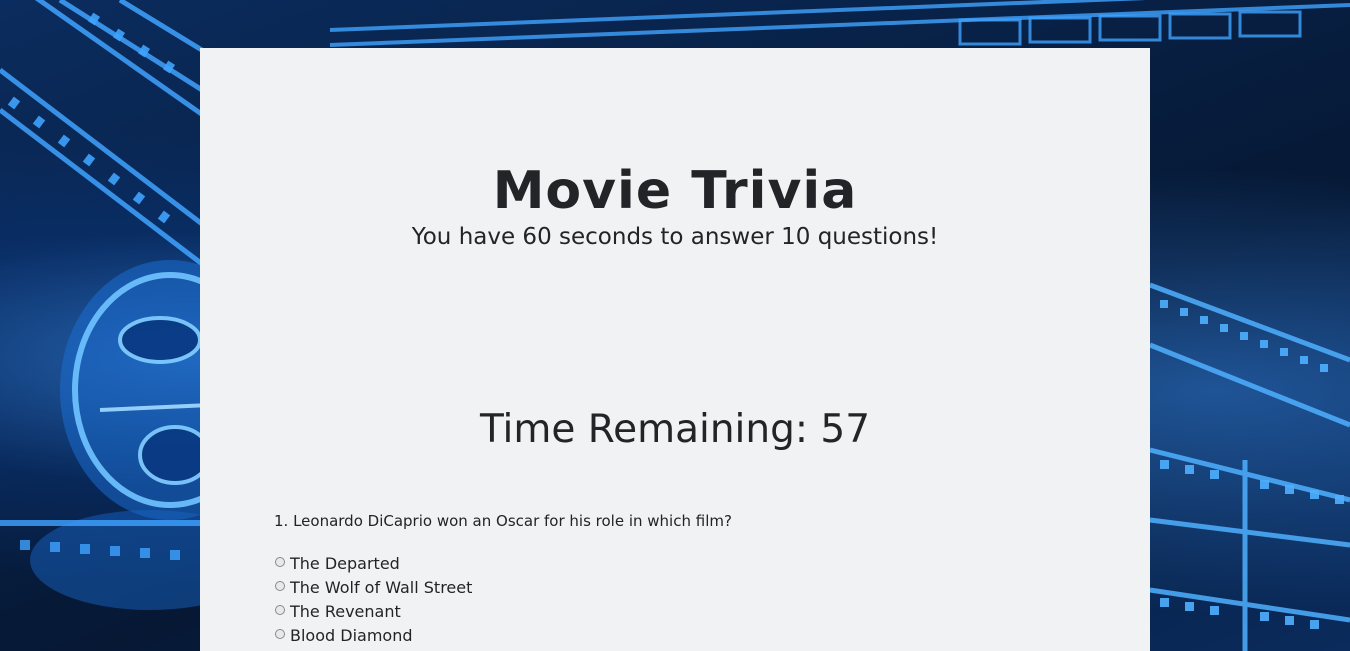 The image size is (1350, 651). What do you see at coordinates (345, 563) in the screenshot?
I see `answer-option-label: The Departed` at bounding box center [345, 563].